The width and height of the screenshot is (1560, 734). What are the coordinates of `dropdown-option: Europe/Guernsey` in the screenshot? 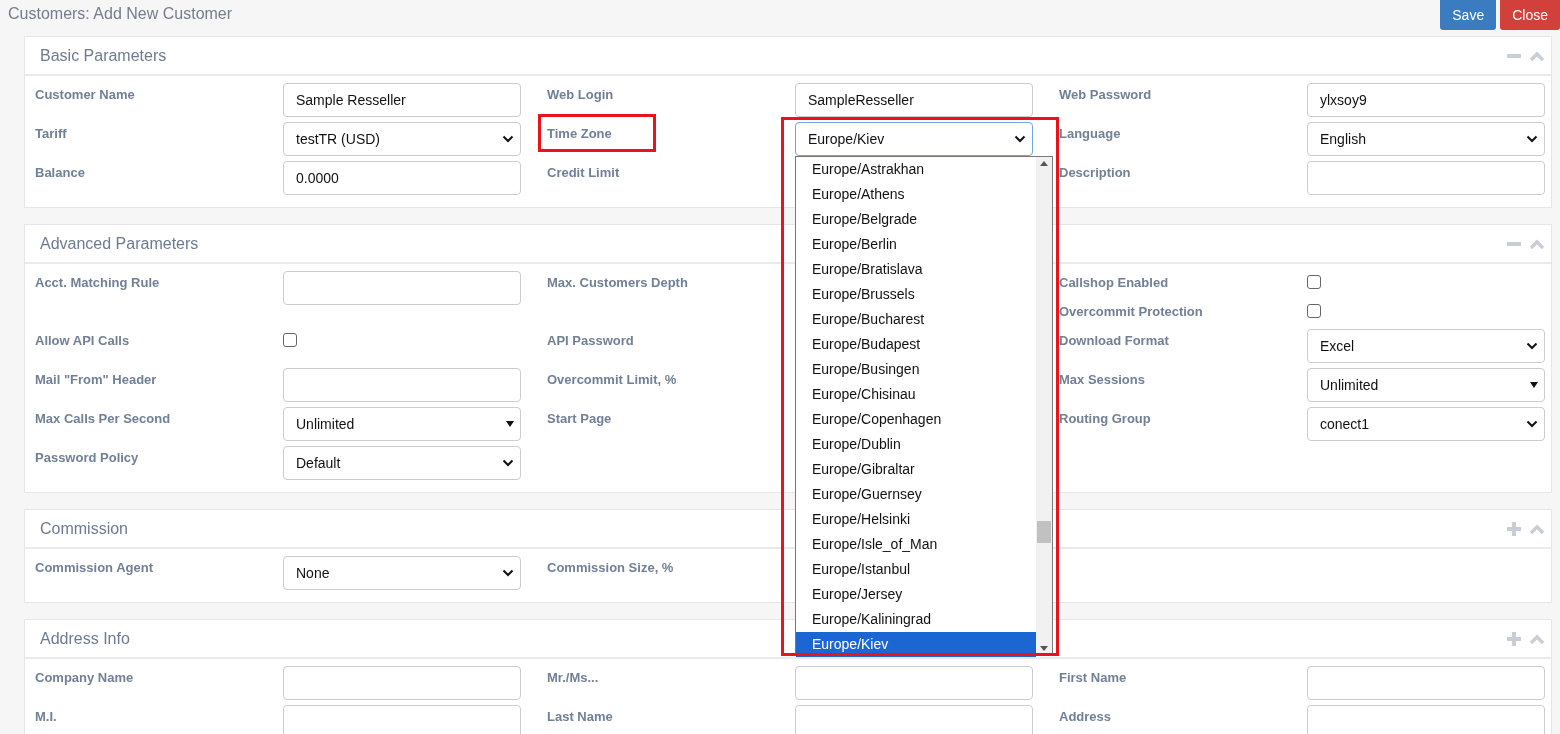 It's located at (916, 494).